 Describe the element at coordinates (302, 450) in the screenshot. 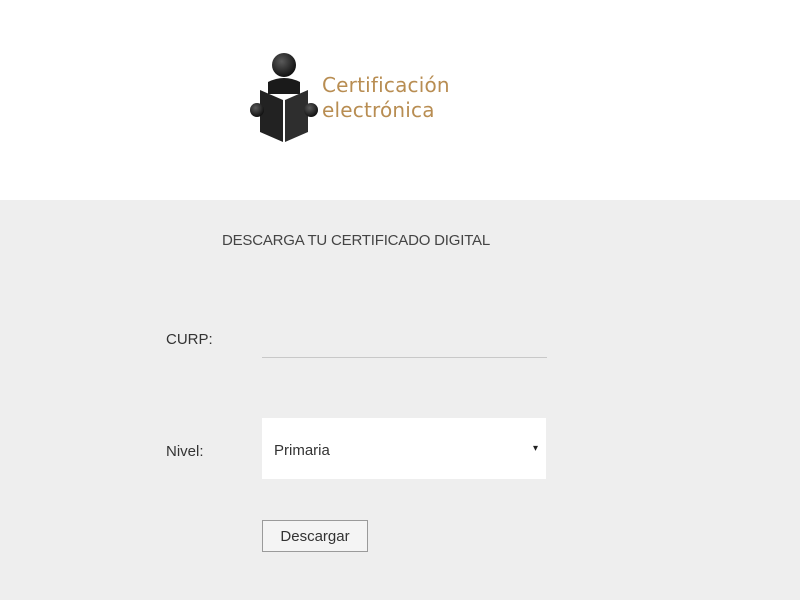

I see `nivel-selected-value: Primaria` at that location.